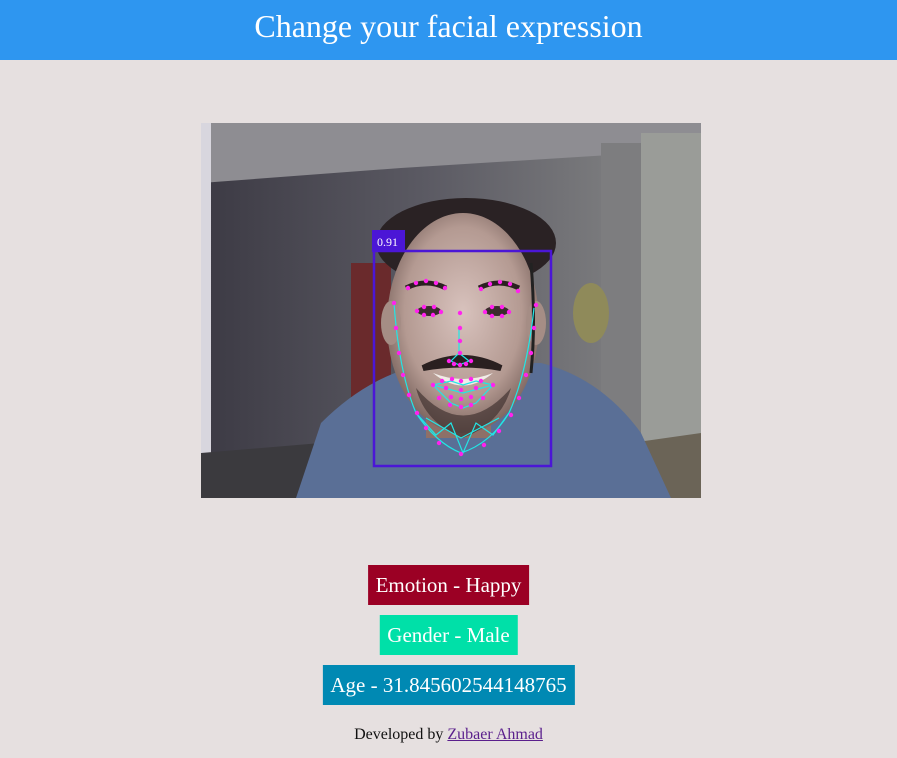 The height and width of the screenshot is (758, 897). I want to click on footer: Developed by Zubaer Ahmad, so click(448, 735).